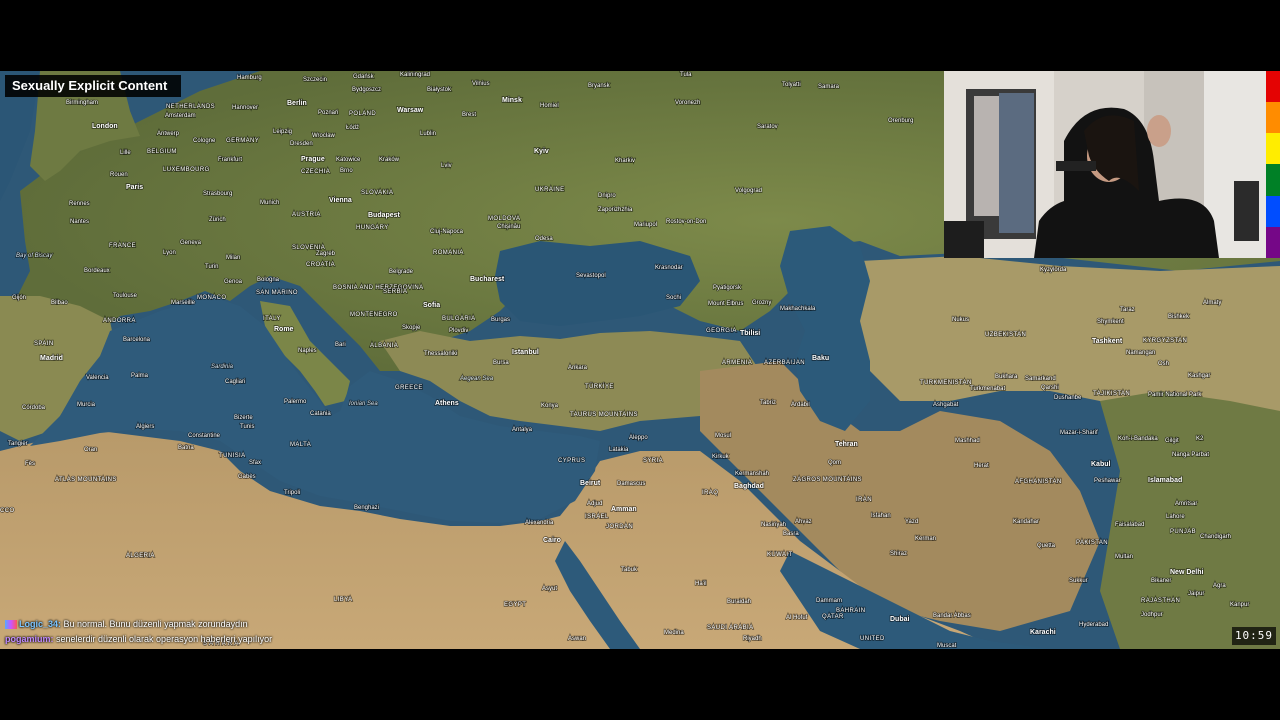  I want to click on map-label: Shiraz, so click(898, 554).